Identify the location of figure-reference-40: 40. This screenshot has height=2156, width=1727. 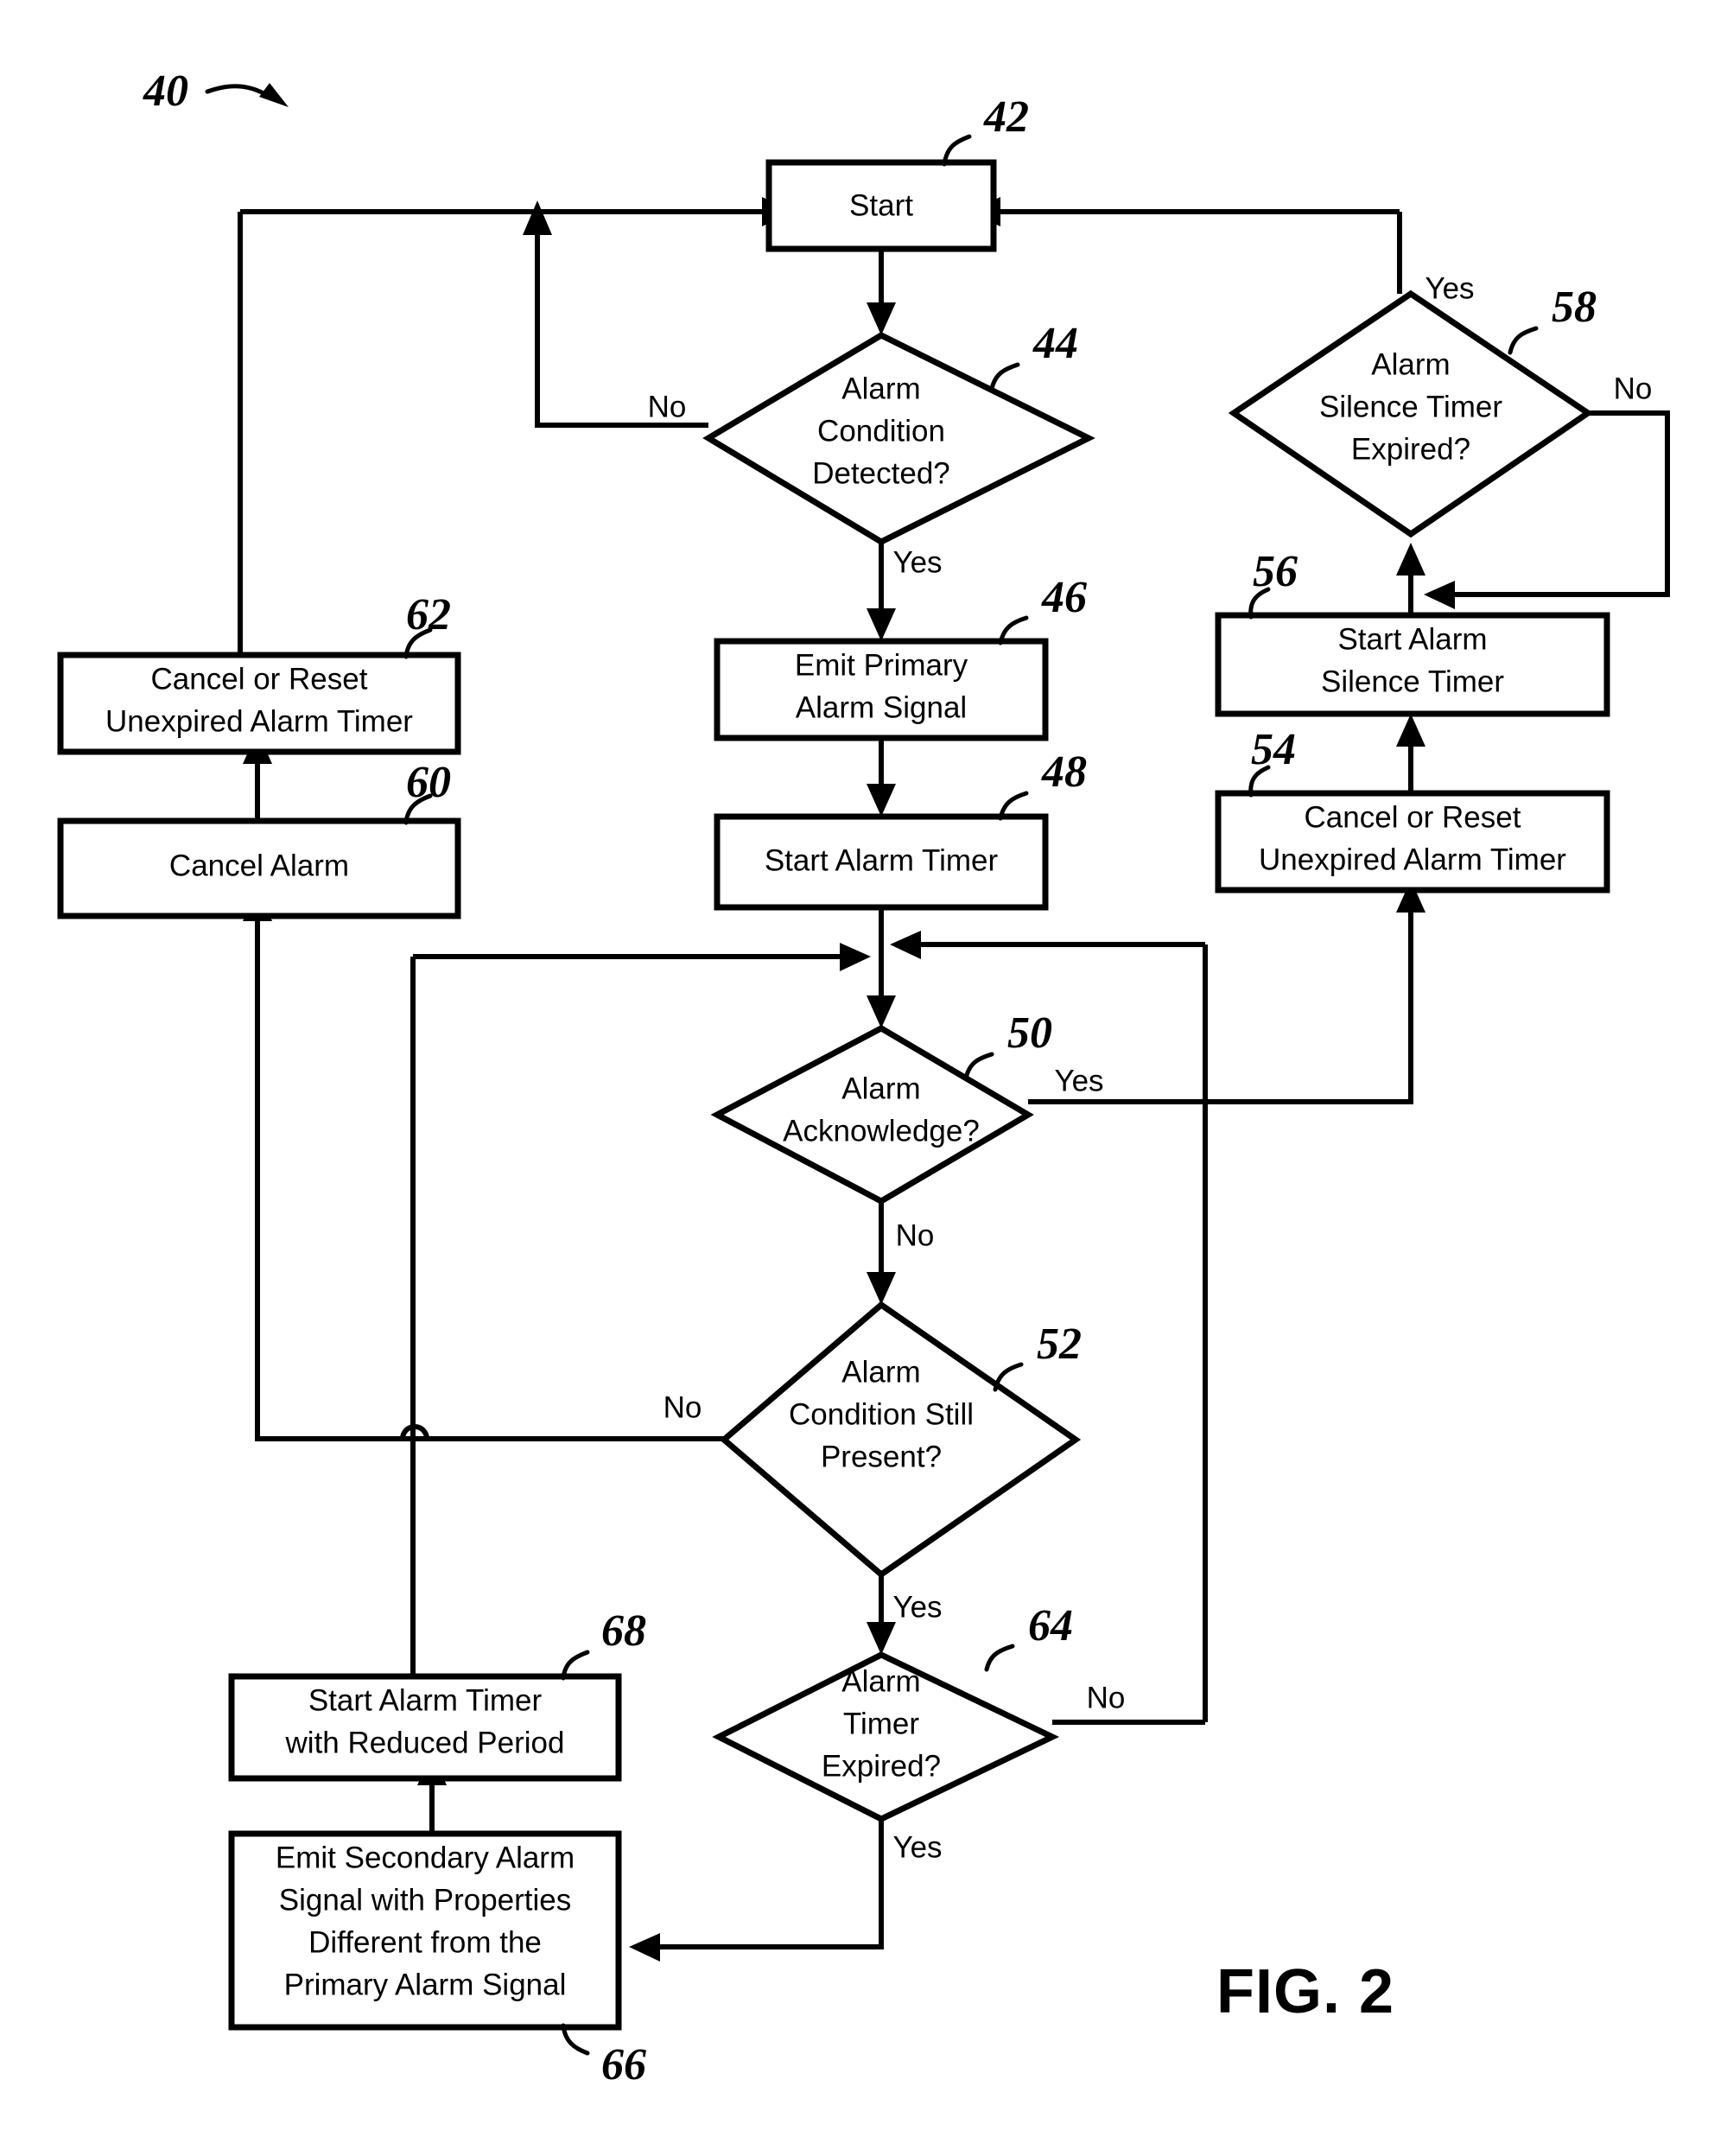
(216, 91).